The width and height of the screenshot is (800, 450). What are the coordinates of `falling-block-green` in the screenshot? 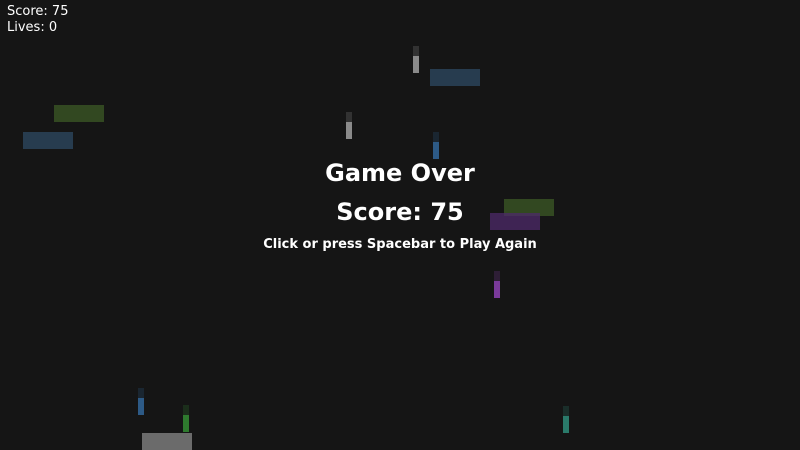 It's located at (79, 113).